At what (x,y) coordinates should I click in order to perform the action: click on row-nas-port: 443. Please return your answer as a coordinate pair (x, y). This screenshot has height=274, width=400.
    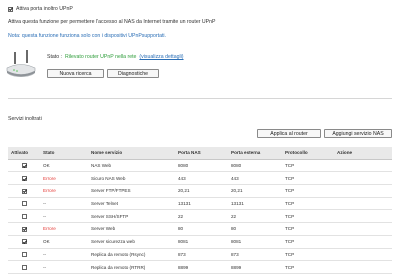
    Looking at the image, I should click on (201, 178).